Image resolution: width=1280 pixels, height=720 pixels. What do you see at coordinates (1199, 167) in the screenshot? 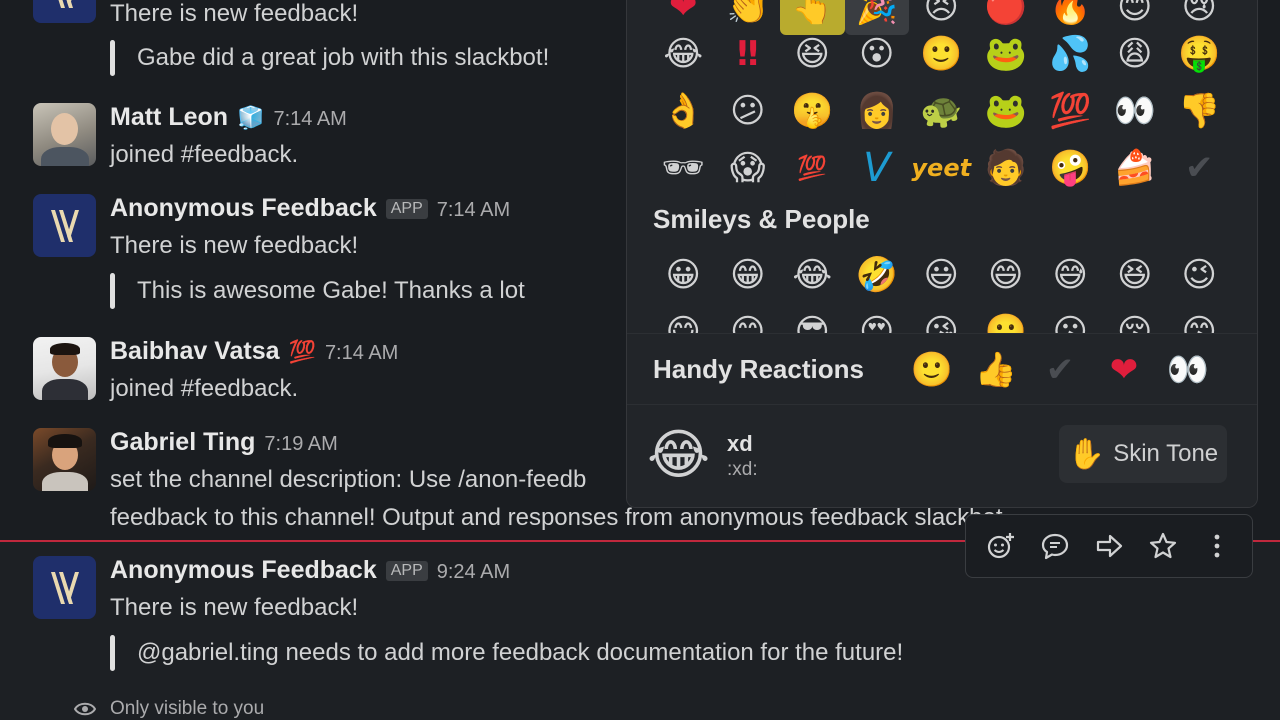
I see `emoji-check-mark: ✔` at bounding box center [1199, 167].